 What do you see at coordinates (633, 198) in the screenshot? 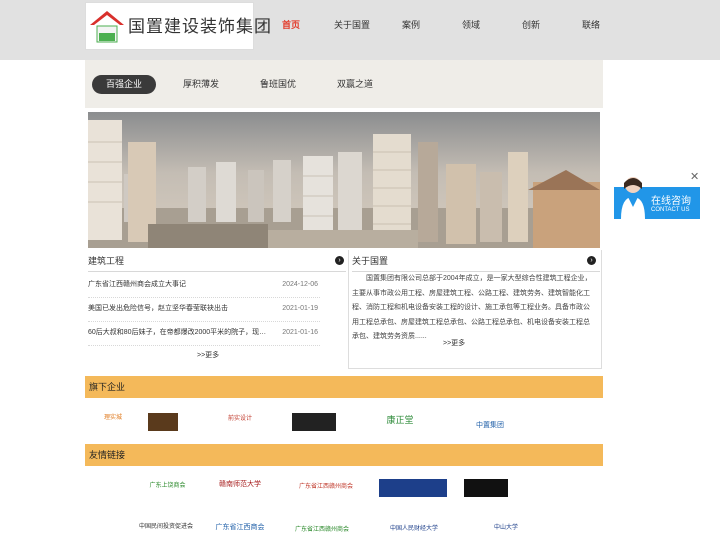
I see `customer-service-avatar-icon` at bounding box center [633, 198].